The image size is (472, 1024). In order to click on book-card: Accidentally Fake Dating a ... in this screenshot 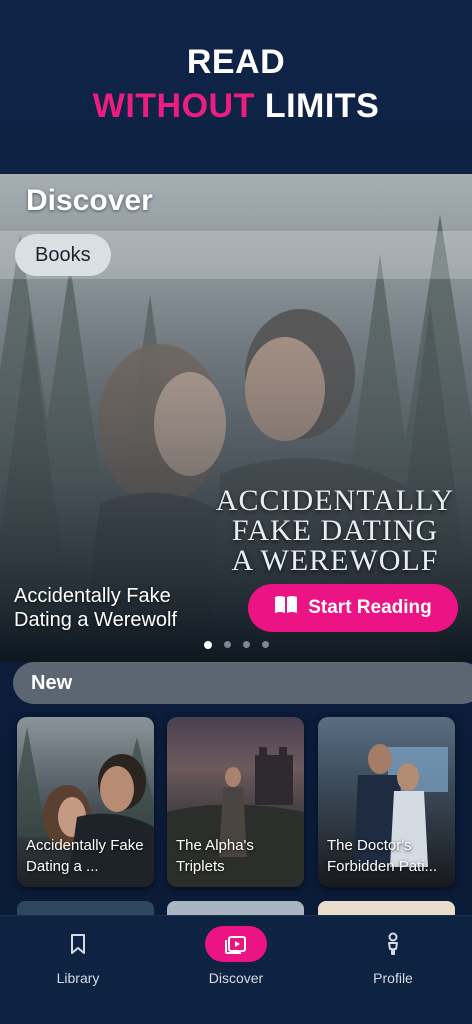, I will do `click(85, 802)`.